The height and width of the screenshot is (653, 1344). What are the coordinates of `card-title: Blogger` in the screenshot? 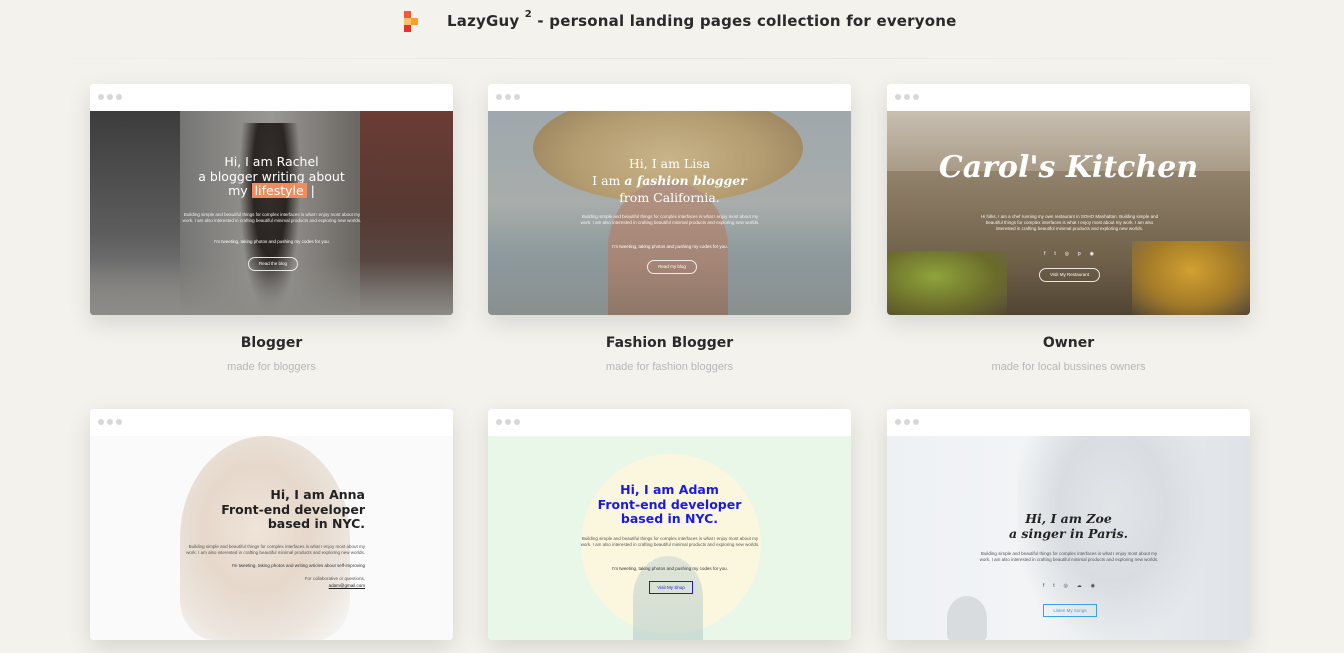 It's located at (271, 343).